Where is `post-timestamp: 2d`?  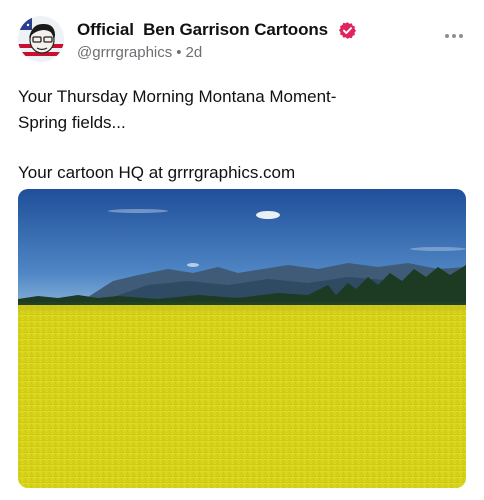 post-timestamp: 2d is located at coordinates (194, 52).